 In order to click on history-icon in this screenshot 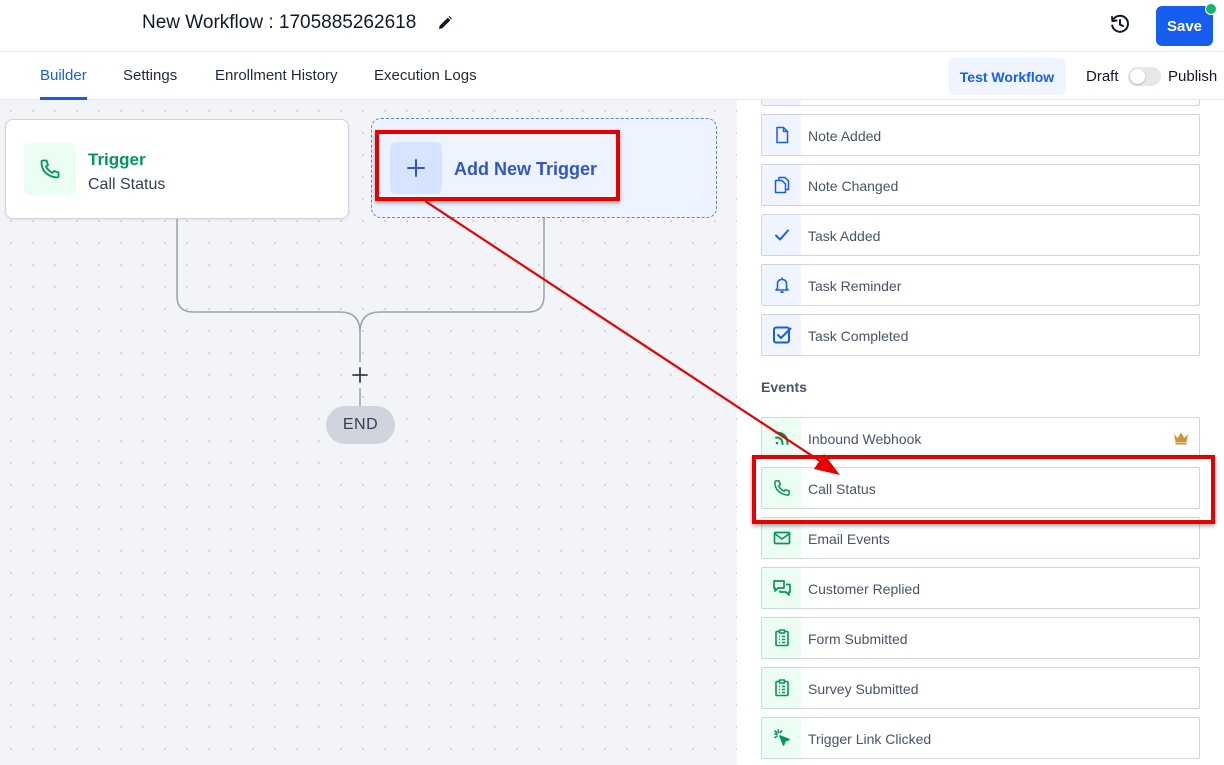, I will do `click(1120, 24)`.